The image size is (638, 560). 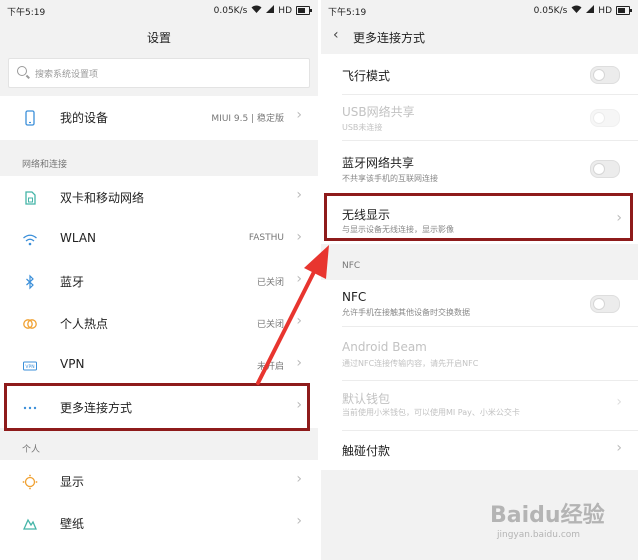 I want to click on watermark-url: jingyan.baidu.com, so click(x=539, y=535).